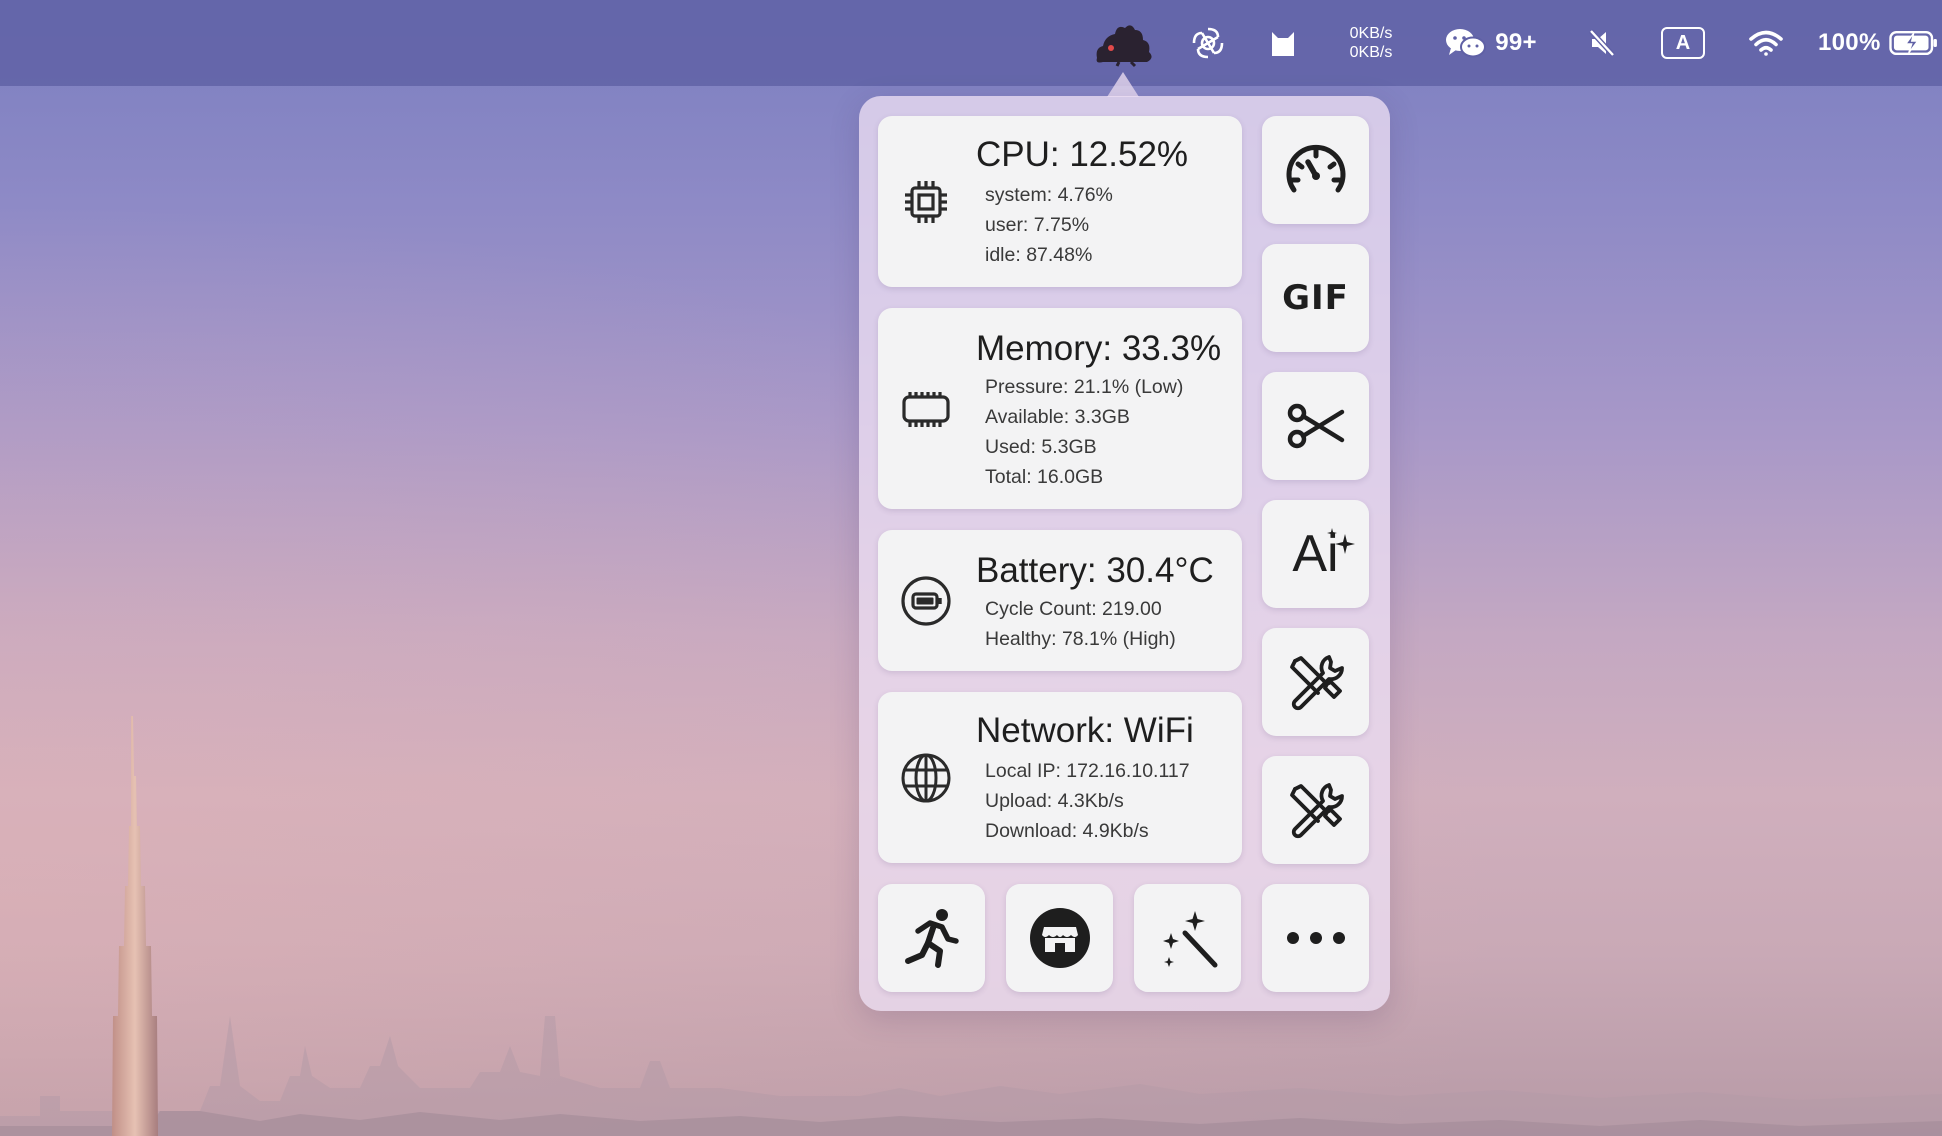  I want to click on input-source-indicator: A, so click(1683, 43).